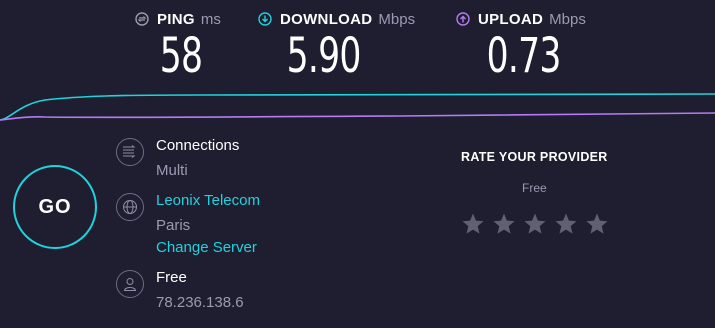 This screenshot has height=328, width=715. I want to click on download-arrow-icon, so click(265, 19).